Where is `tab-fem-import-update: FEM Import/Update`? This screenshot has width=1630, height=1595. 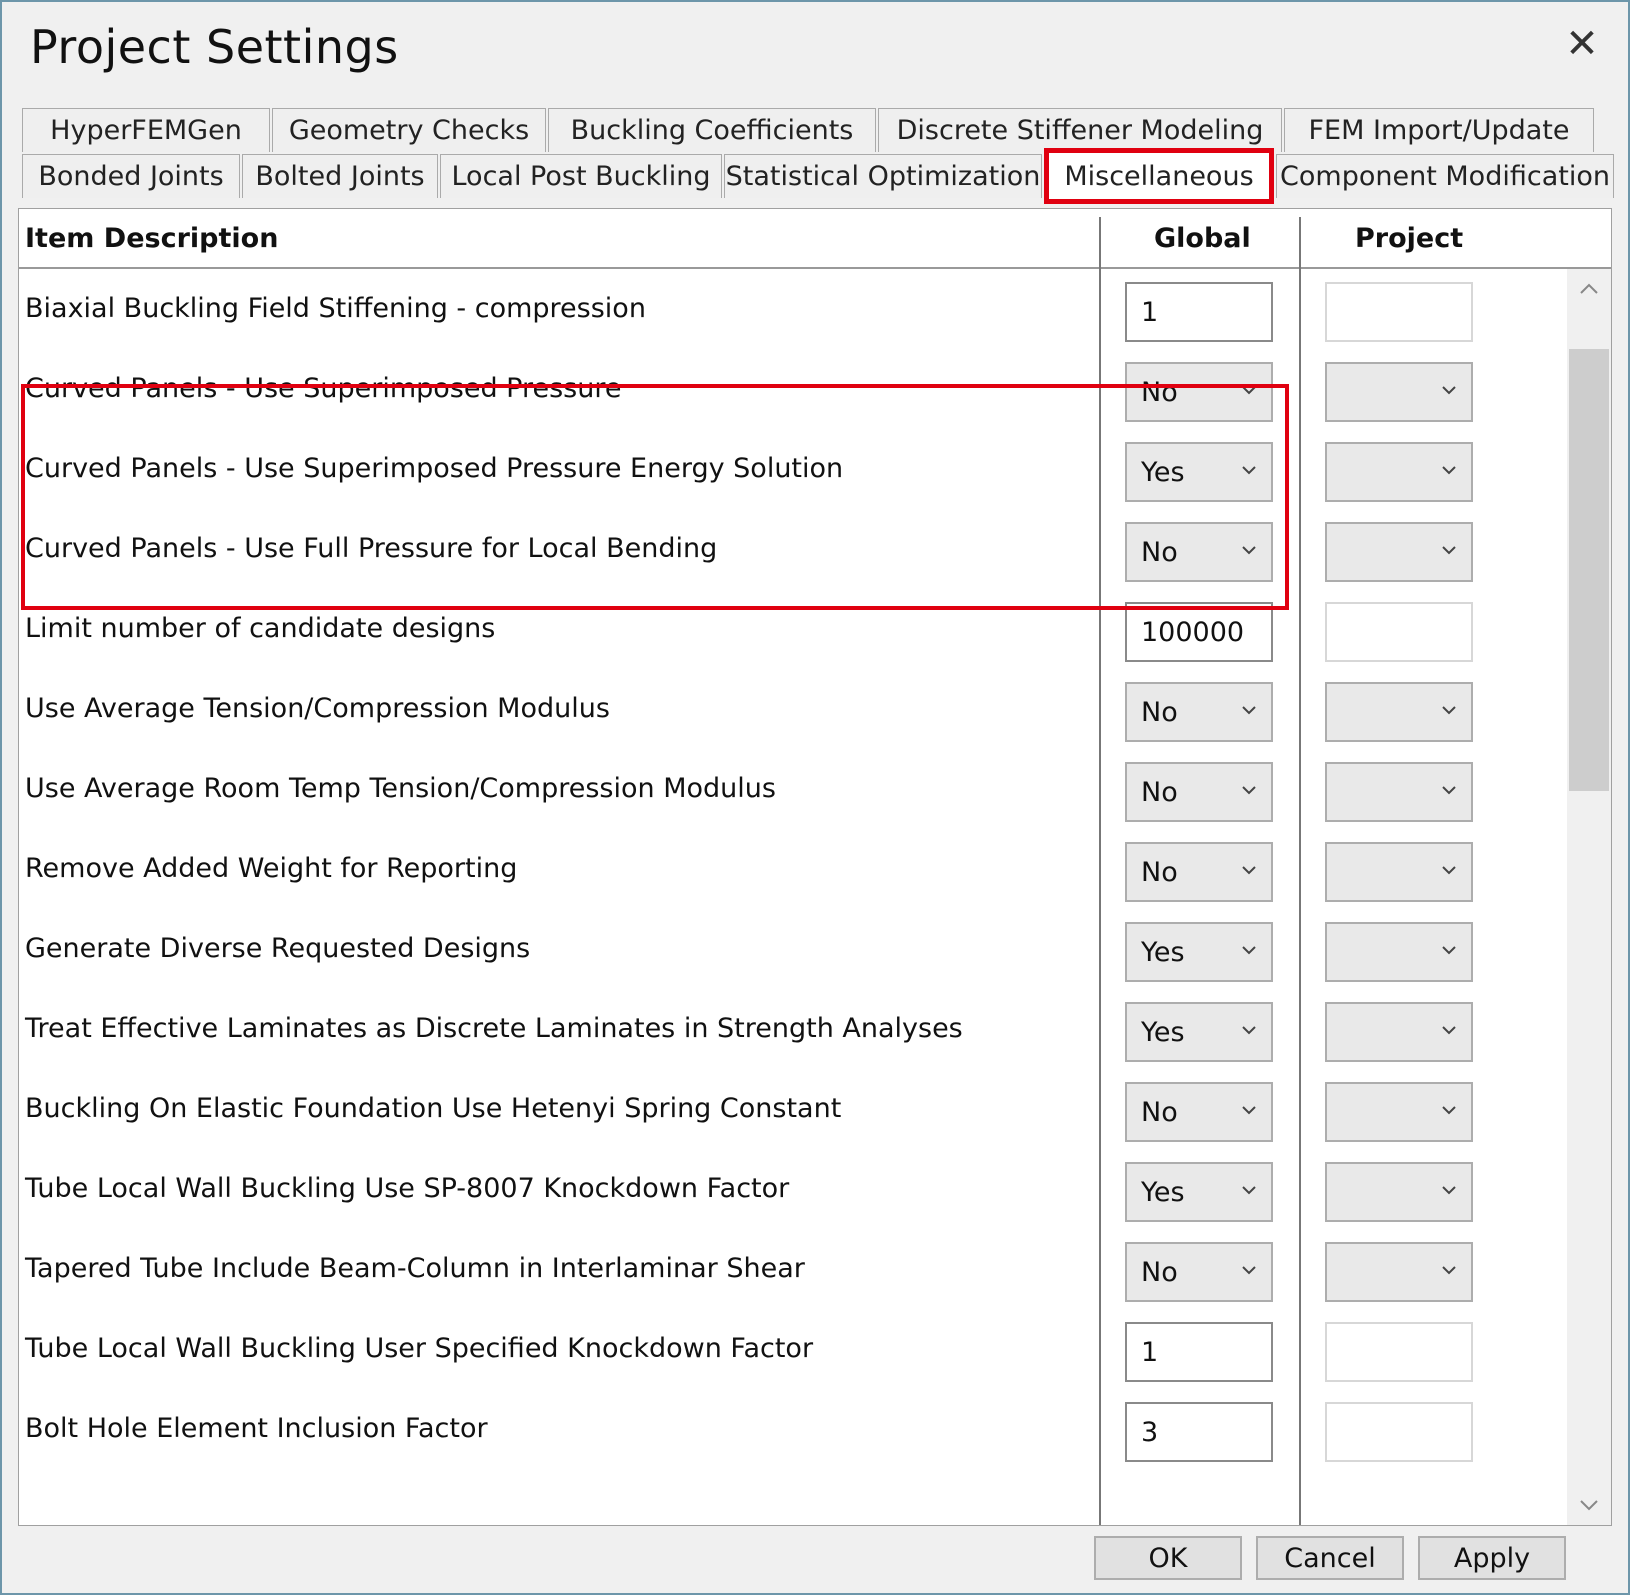
tab-fem-import-update: FEM Import/Update is located at coordinates (1439, 130).